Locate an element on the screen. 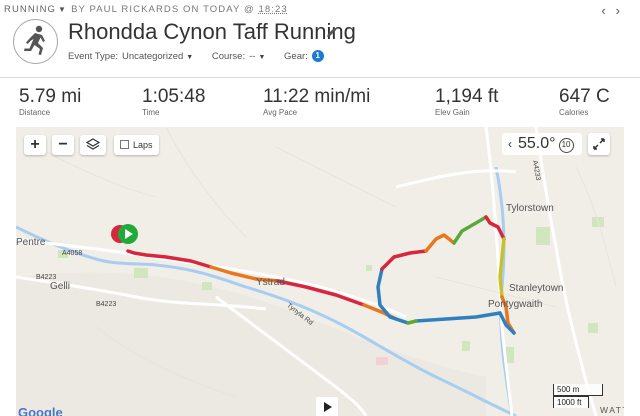  divider is located at coordinates (320, 77).